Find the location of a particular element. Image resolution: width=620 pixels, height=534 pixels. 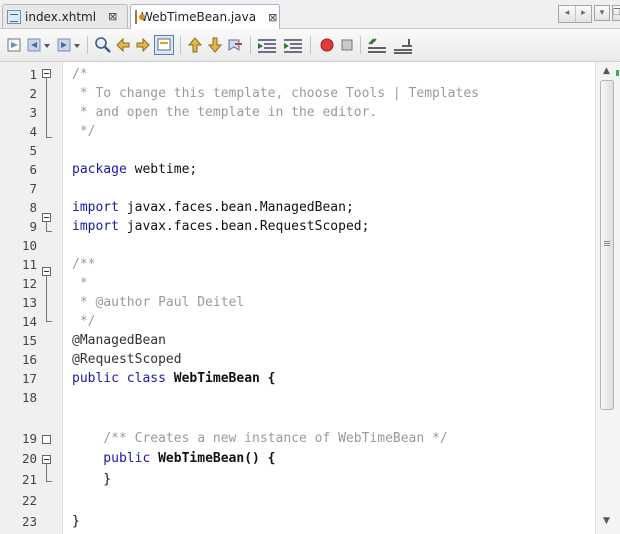

code-text: @ManagedBean is located at coordinates (119, 340).